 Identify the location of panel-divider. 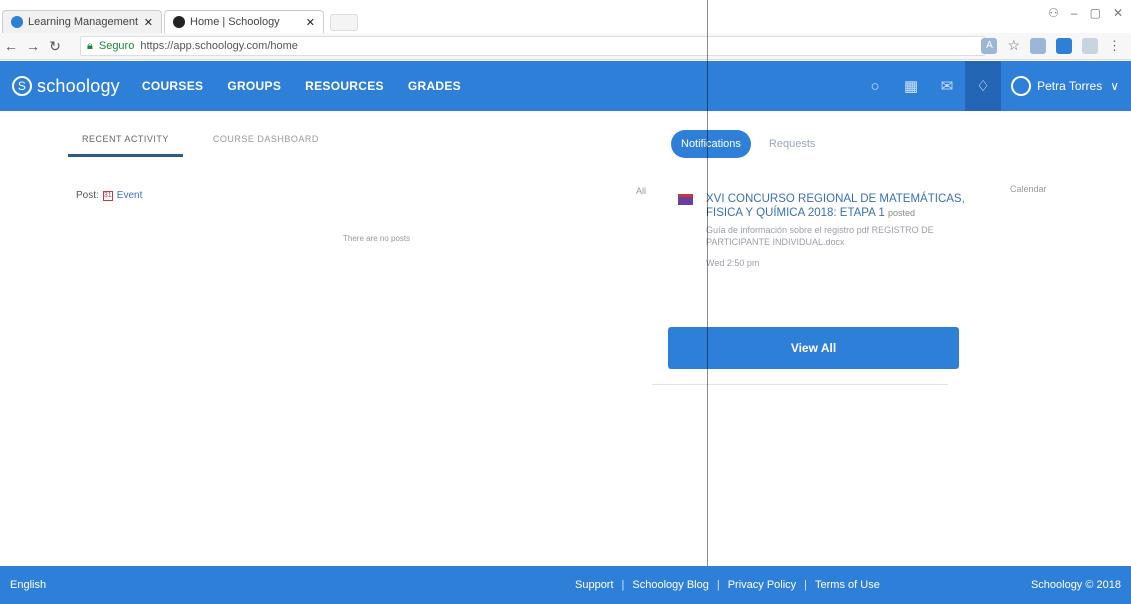
(800, 384).